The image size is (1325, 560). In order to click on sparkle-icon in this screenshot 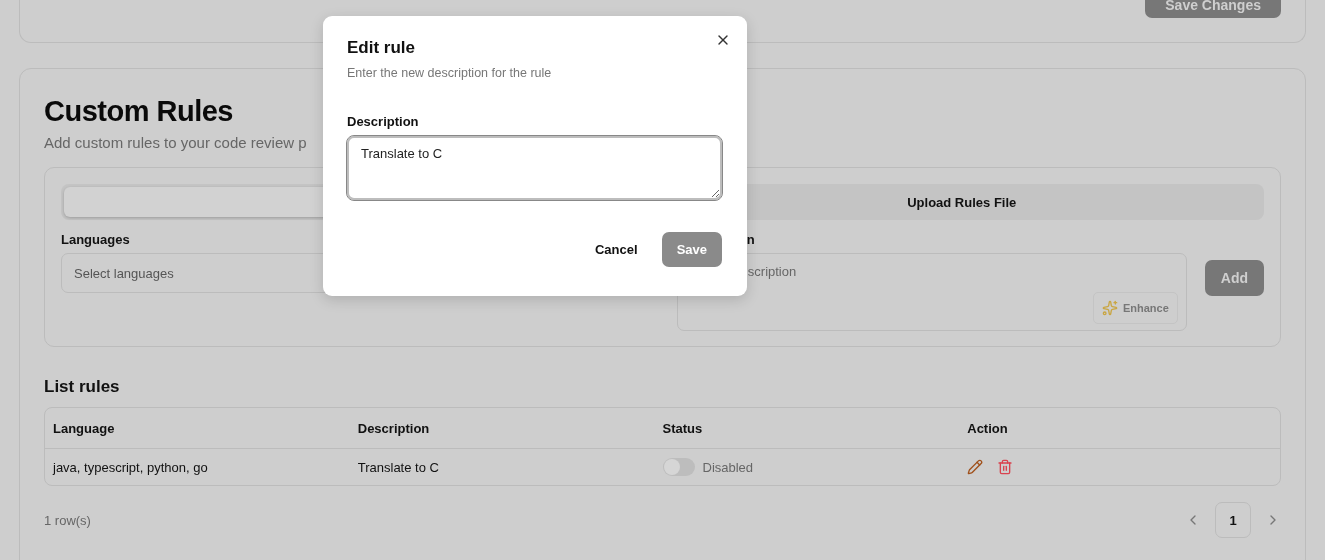, I will do `click(1109, 308)`.